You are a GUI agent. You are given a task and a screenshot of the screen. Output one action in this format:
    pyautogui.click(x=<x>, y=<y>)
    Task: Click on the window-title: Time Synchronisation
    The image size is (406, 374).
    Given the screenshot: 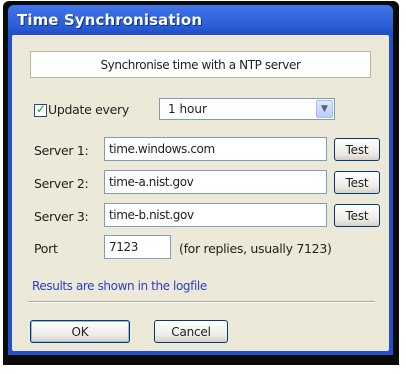 What is the action you would take?
    pyautogui.click(x=110, y=20)
    